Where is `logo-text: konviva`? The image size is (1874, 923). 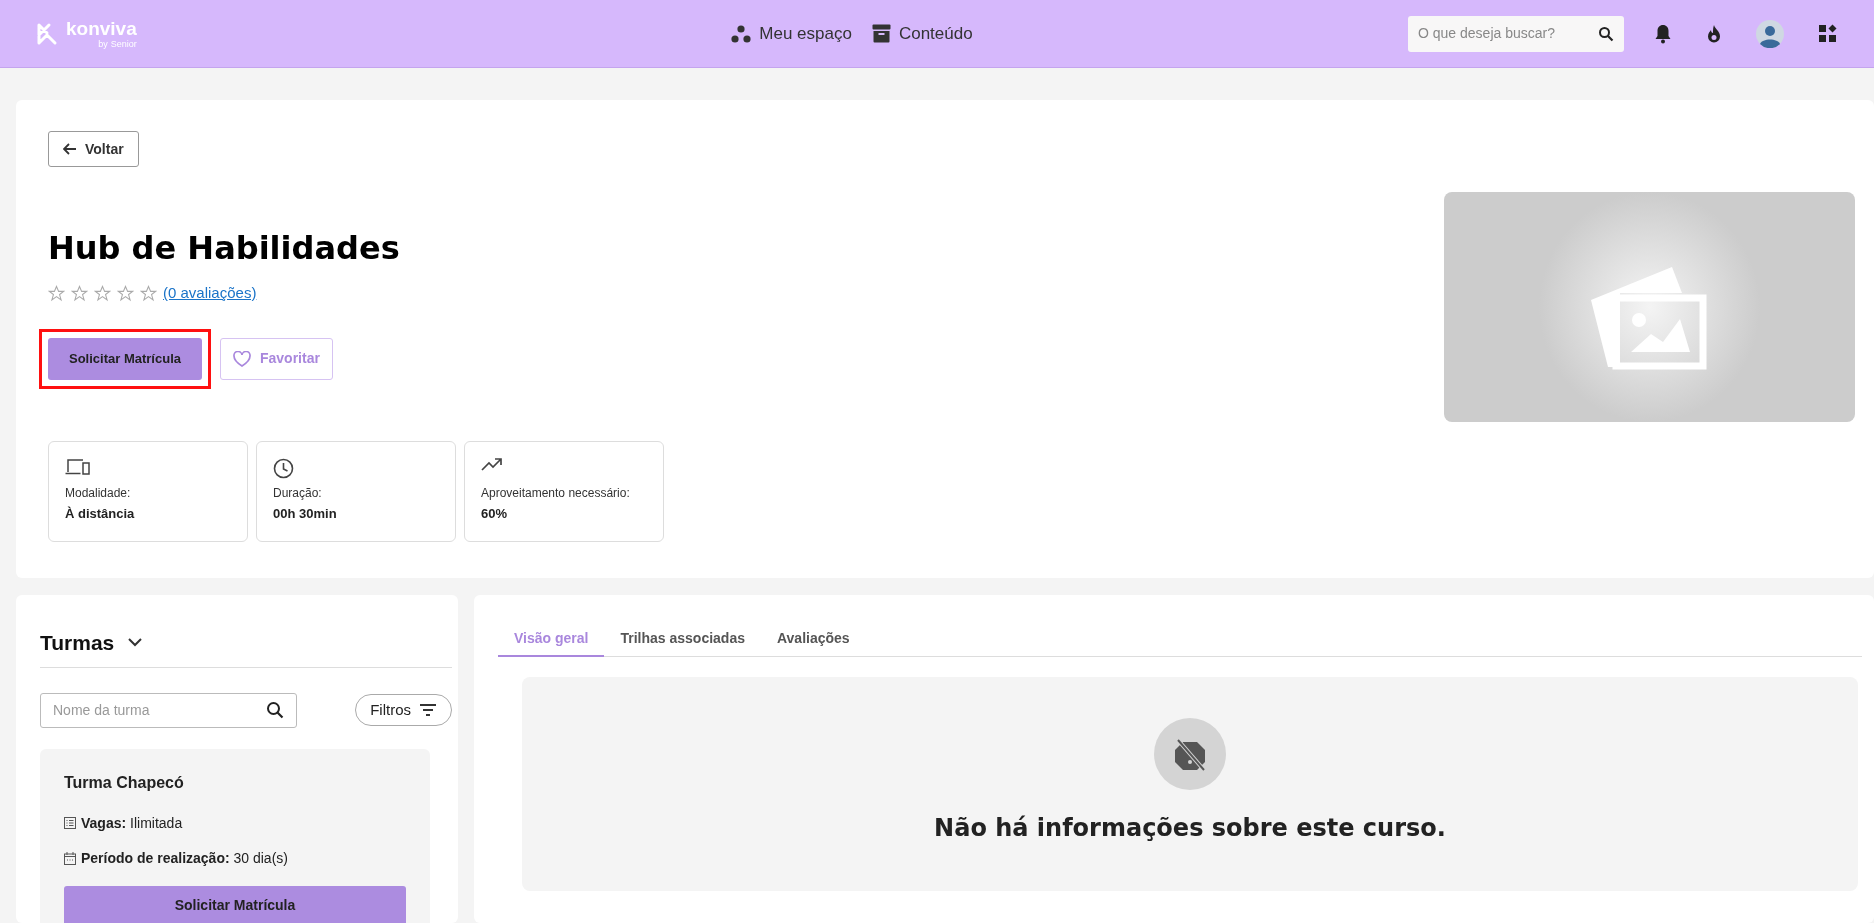
logo-text: konviva is located at coordinates (101, 28).